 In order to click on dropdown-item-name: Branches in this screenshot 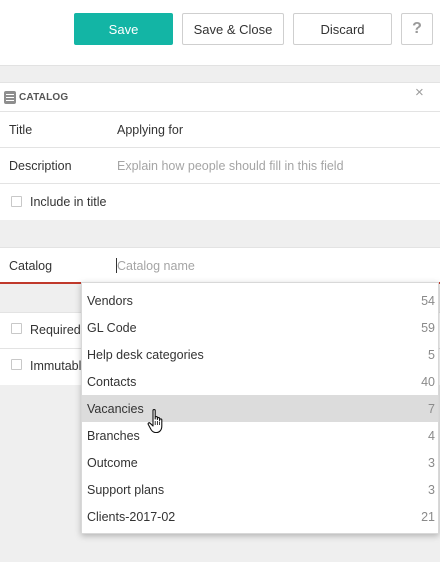, I will do `click(113, 436)`.